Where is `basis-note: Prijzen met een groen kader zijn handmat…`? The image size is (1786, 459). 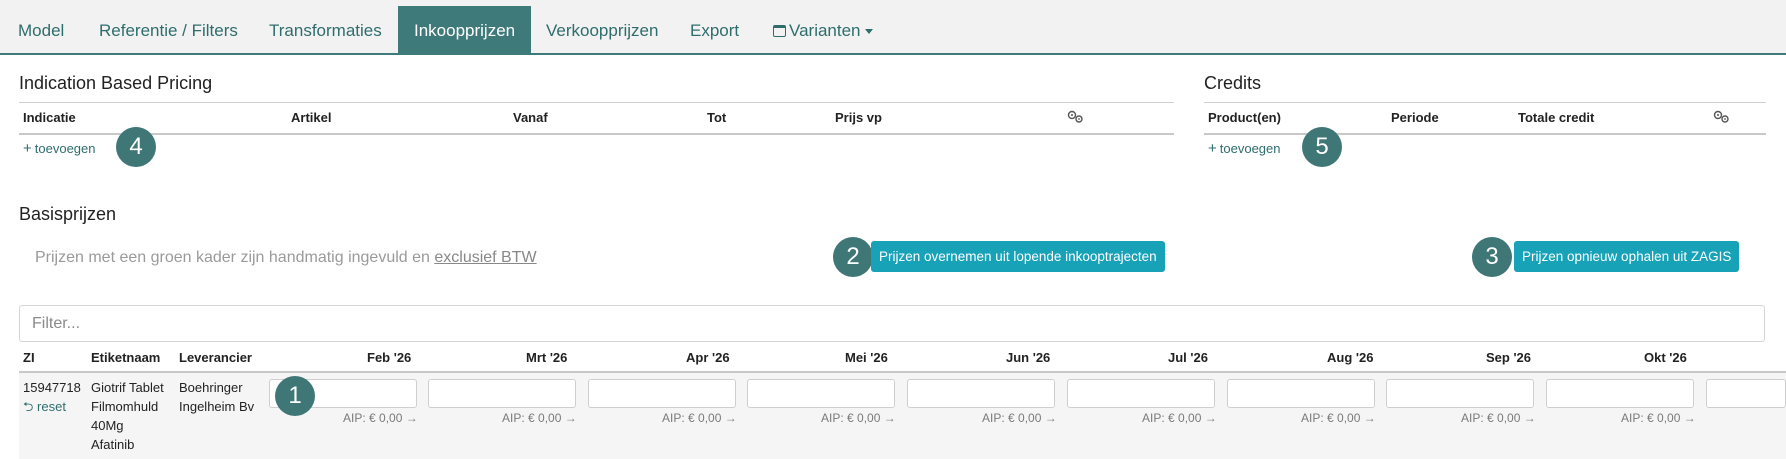 basis-note: Prijzen met een groen kader zijn handmat… is located at coordinates (286, 258).